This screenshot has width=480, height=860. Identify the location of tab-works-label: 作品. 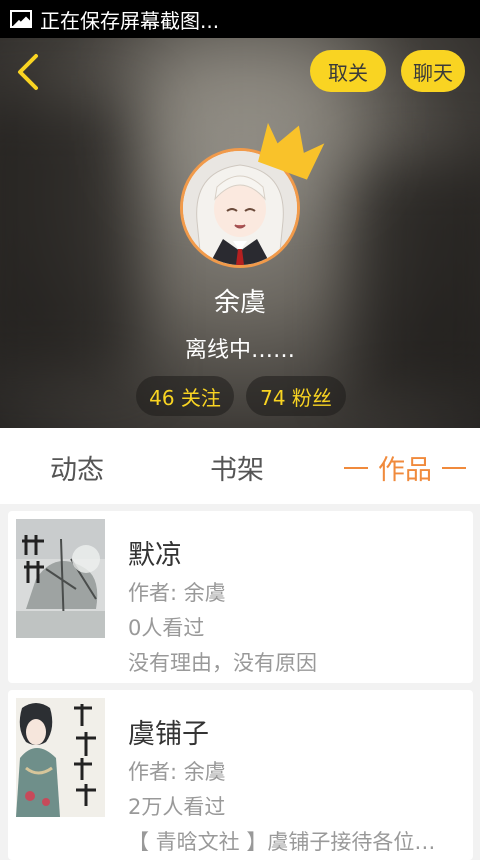
(405, 470).